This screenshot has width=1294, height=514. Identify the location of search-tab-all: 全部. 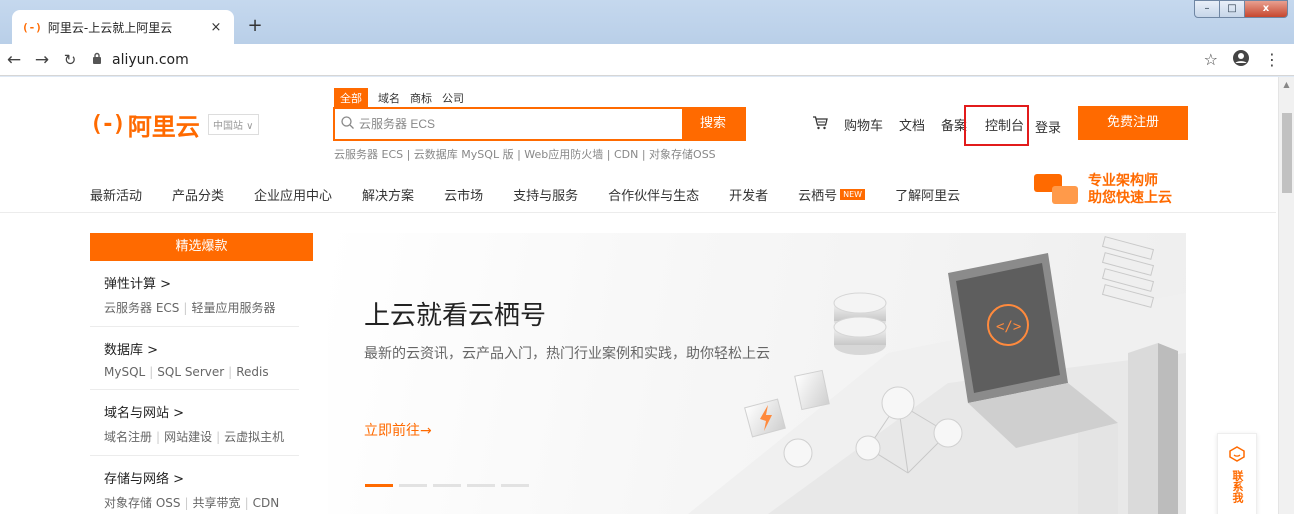
(351, 98).